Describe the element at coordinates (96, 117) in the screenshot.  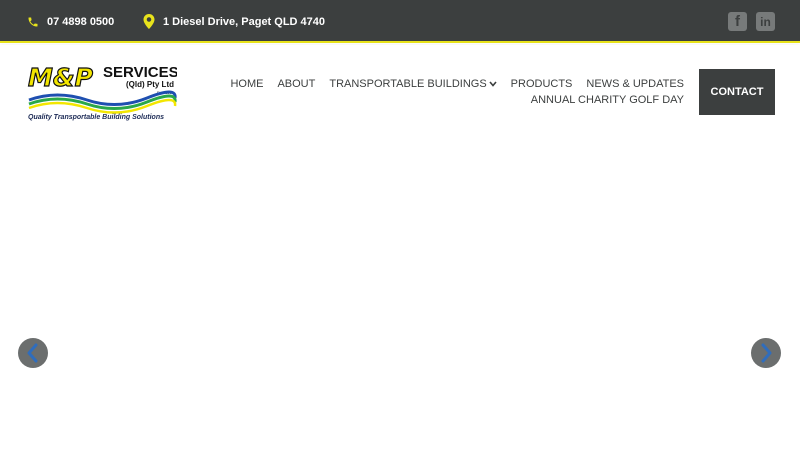
I see `svg-text:Quality Transportable Building: Quality Transportable Building Solutions` at that location.